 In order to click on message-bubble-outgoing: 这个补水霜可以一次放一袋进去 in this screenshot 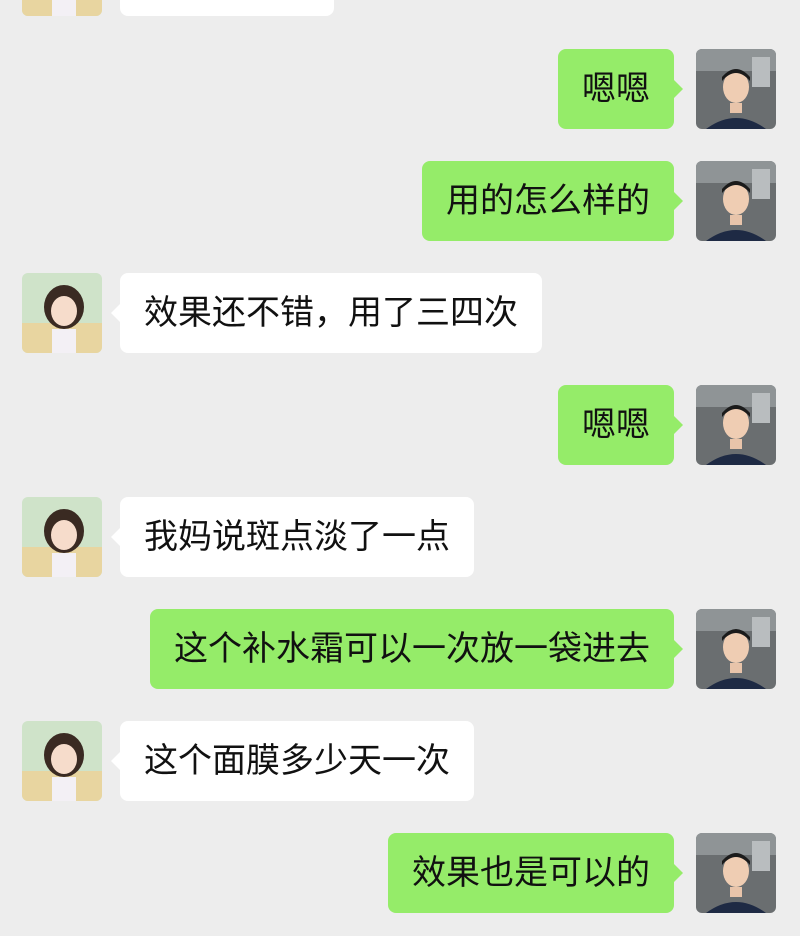, I will do `click(416, 649)`.